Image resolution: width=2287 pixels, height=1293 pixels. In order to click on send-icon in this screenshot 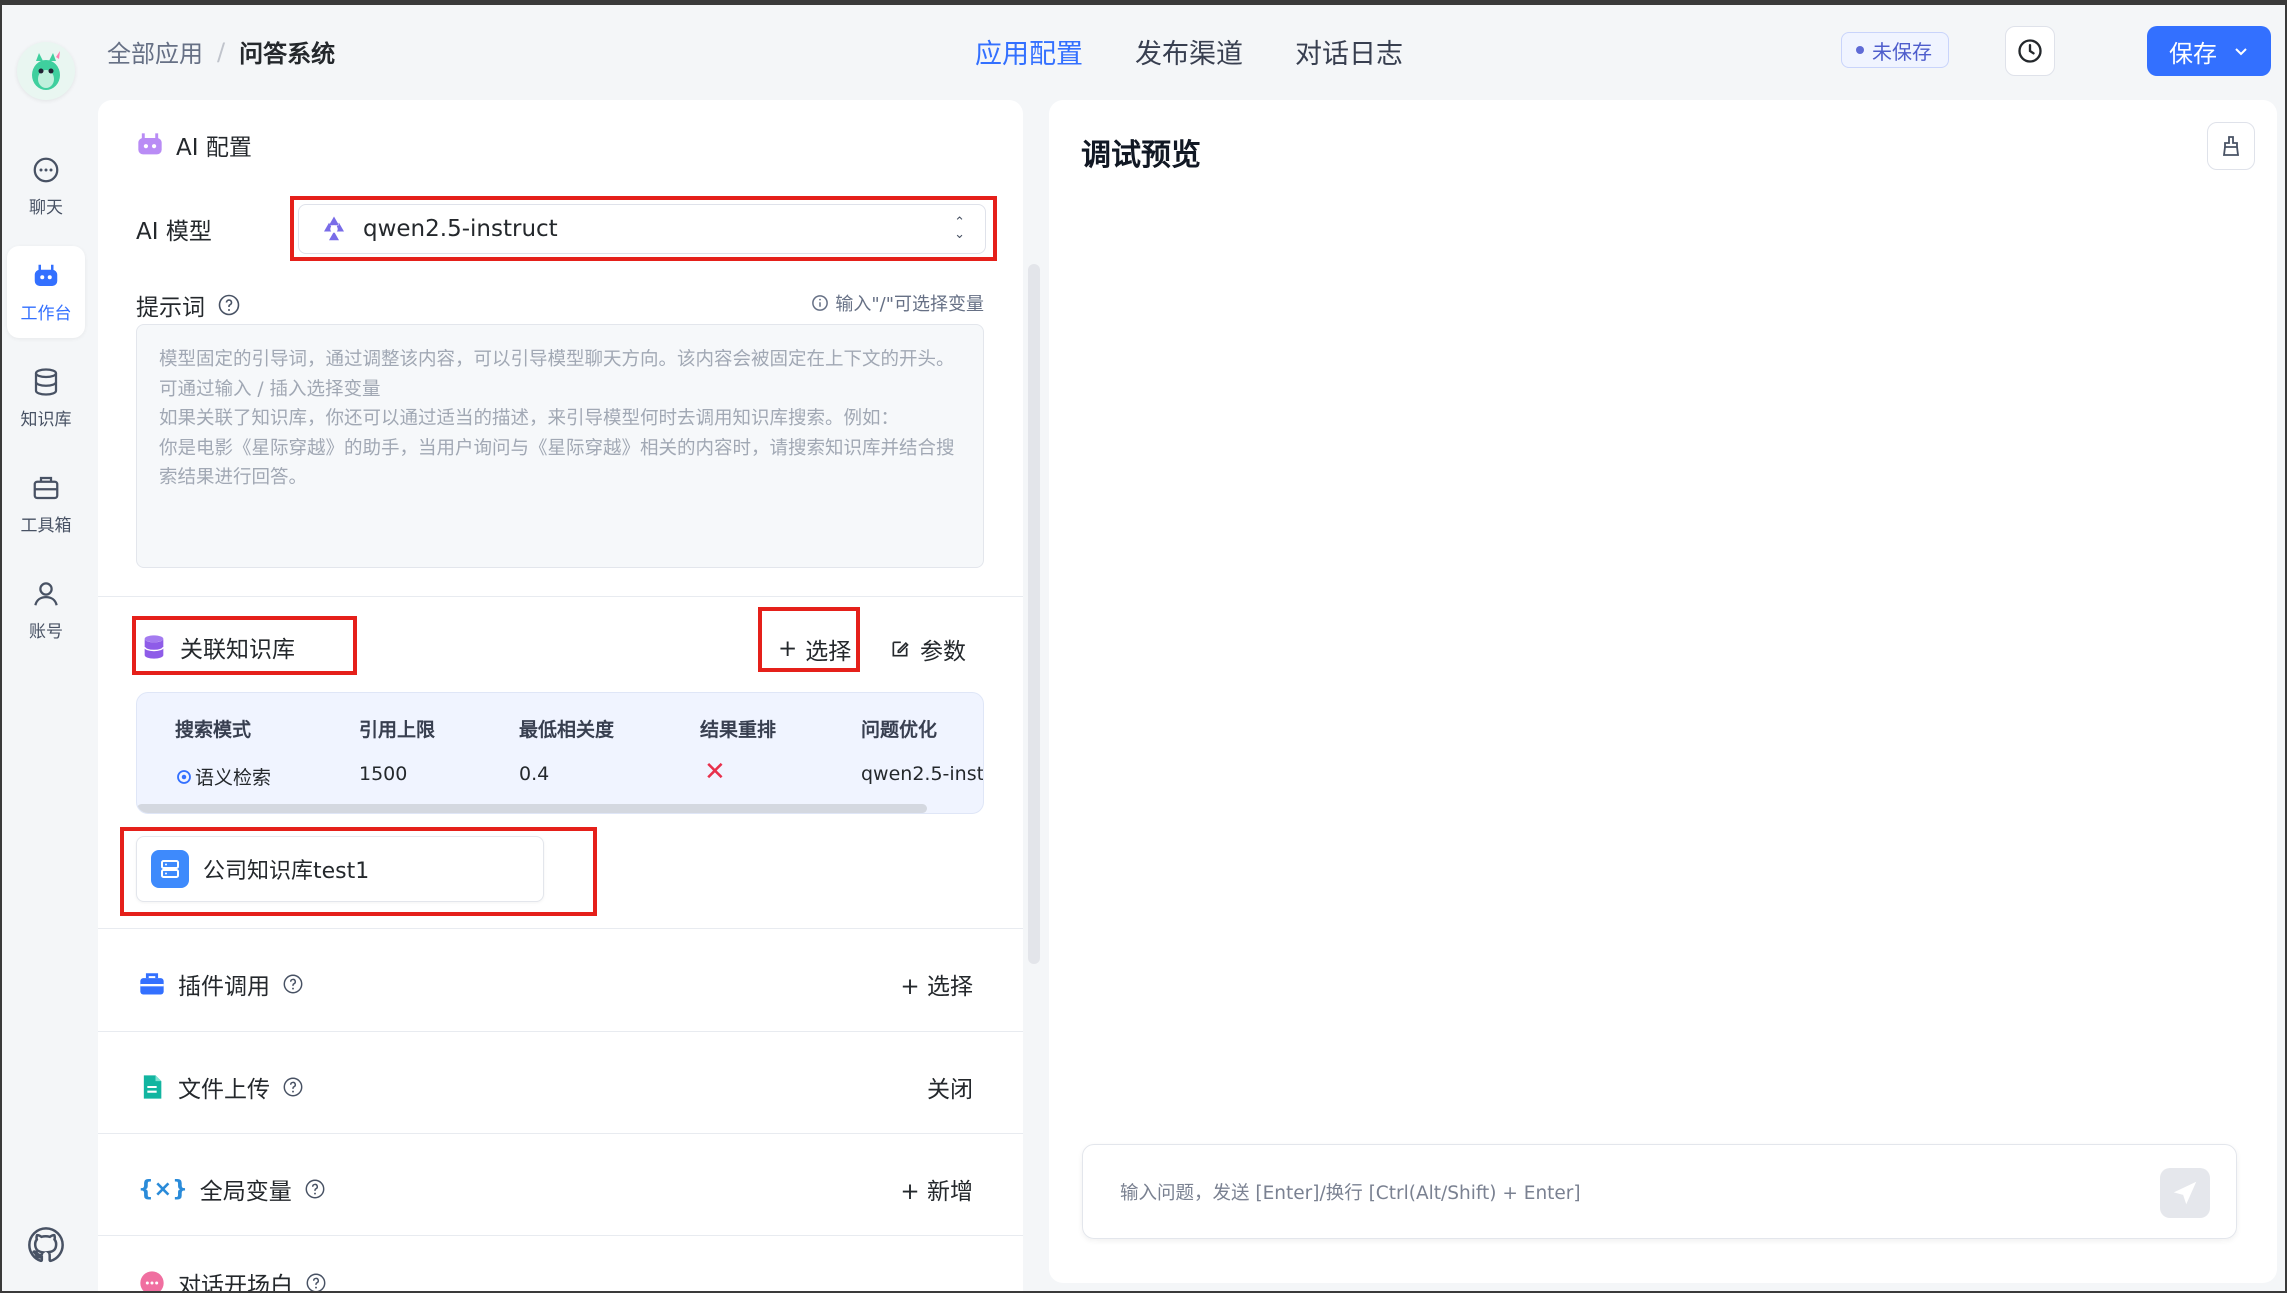, I will do `click(2185, 1193)`.